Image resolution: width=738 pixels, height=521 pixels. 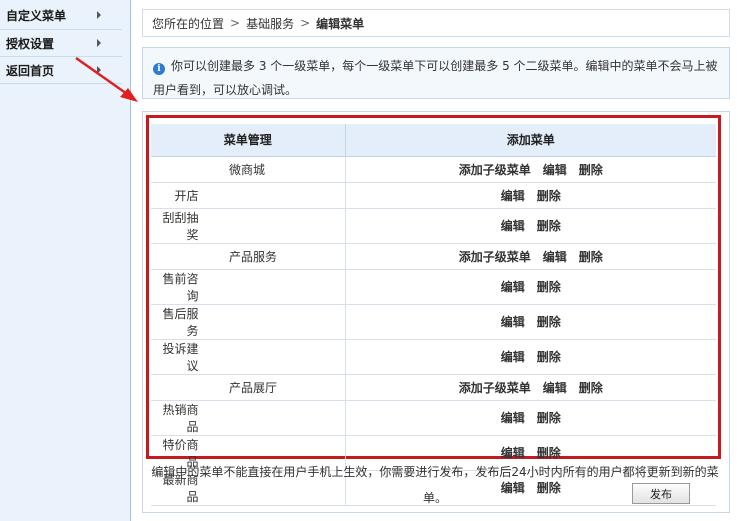 I want to click on header-menu-management: 菜单管理, so click(x=248, y=140).